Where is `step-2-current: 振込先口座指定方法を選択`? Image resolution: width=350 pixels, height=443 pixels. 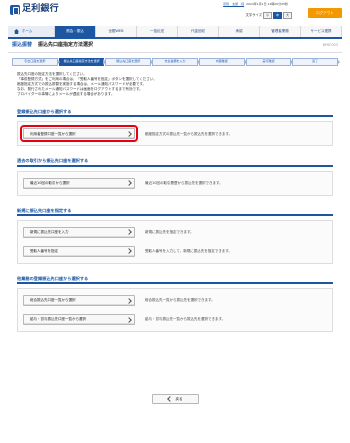
step-2-current: 振込先口座指定方法を選択 is located at coordinates (82, 62).